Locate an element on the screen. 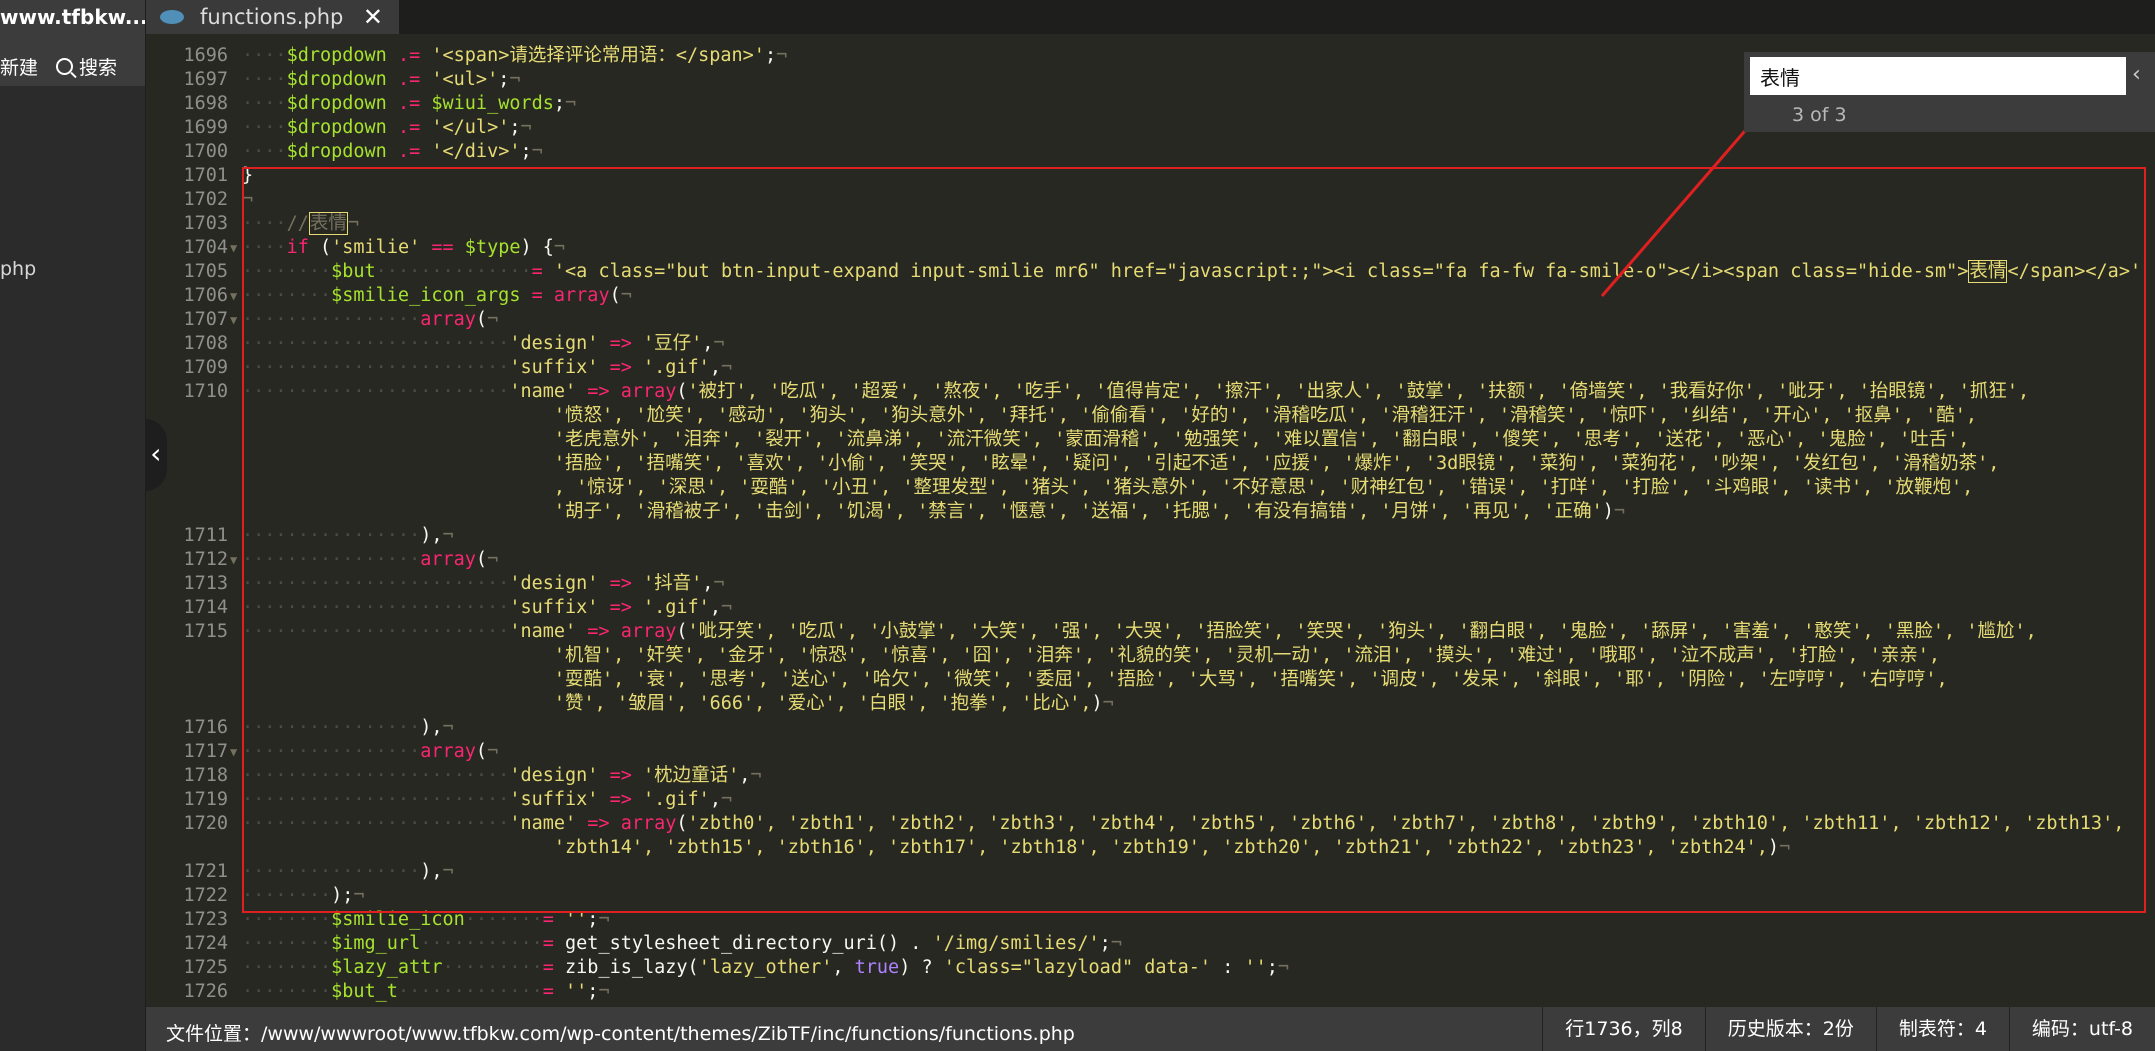  tab-functions-php: functions.php ✕ is located at coordinates (272, 17).